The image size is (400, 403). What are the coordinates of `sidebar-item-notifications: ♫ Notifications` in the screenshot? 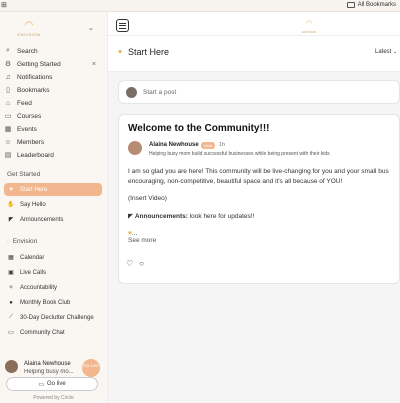 It's located at (54, 77).